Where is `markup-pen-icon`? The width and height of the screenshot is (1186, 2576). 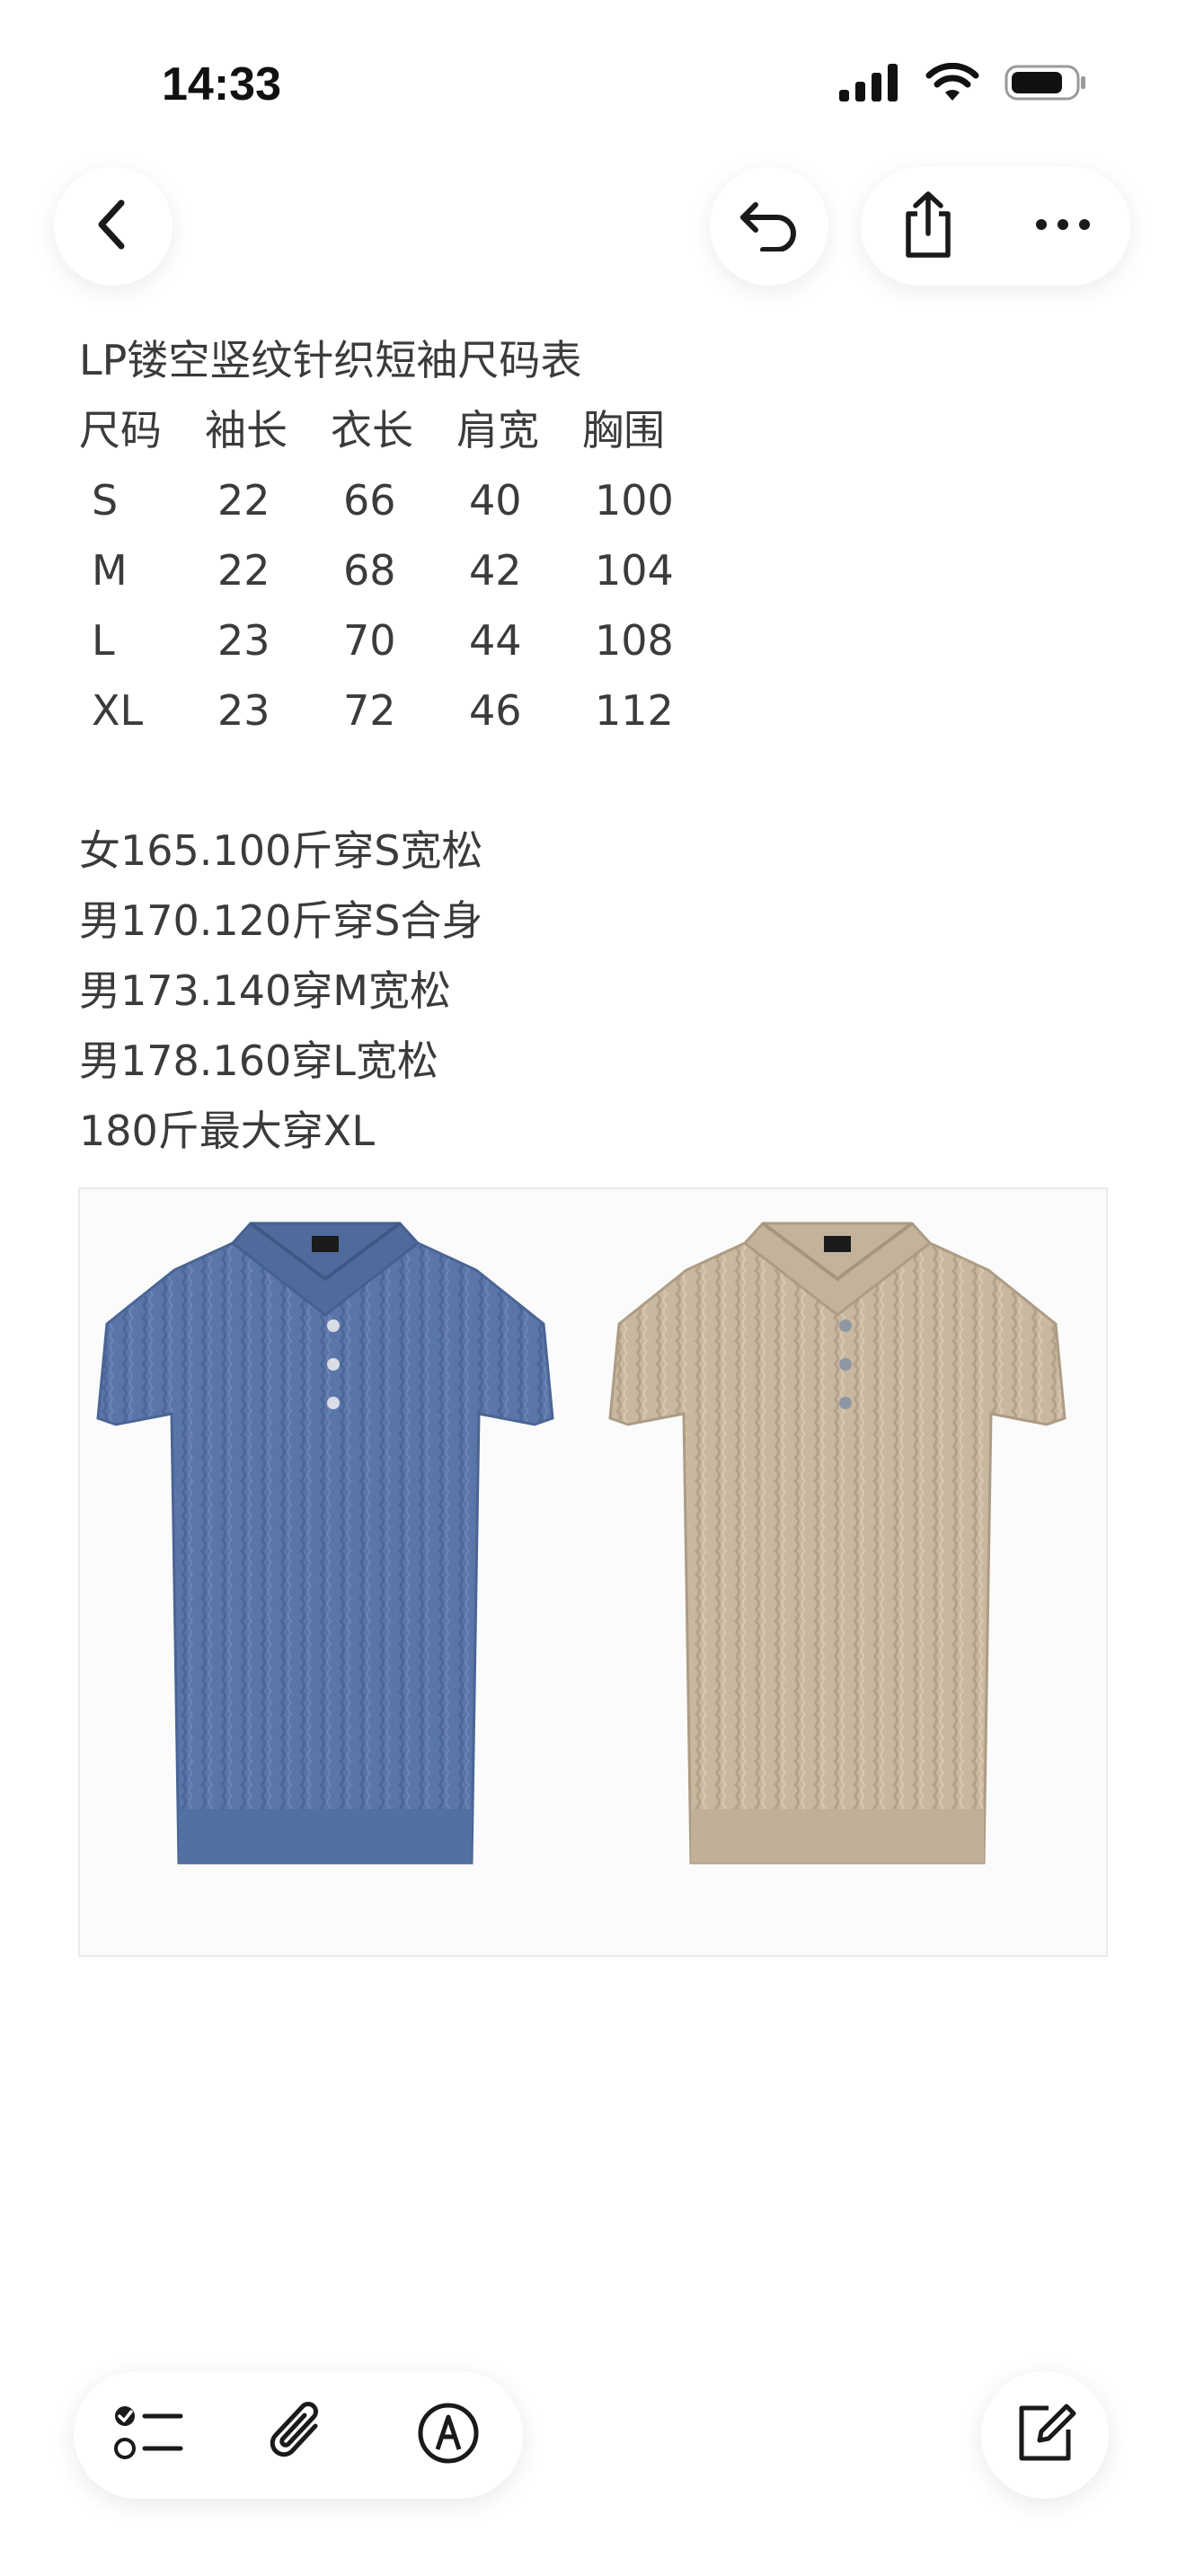 markup-pen-icon is located at coordinates (448, 2435).